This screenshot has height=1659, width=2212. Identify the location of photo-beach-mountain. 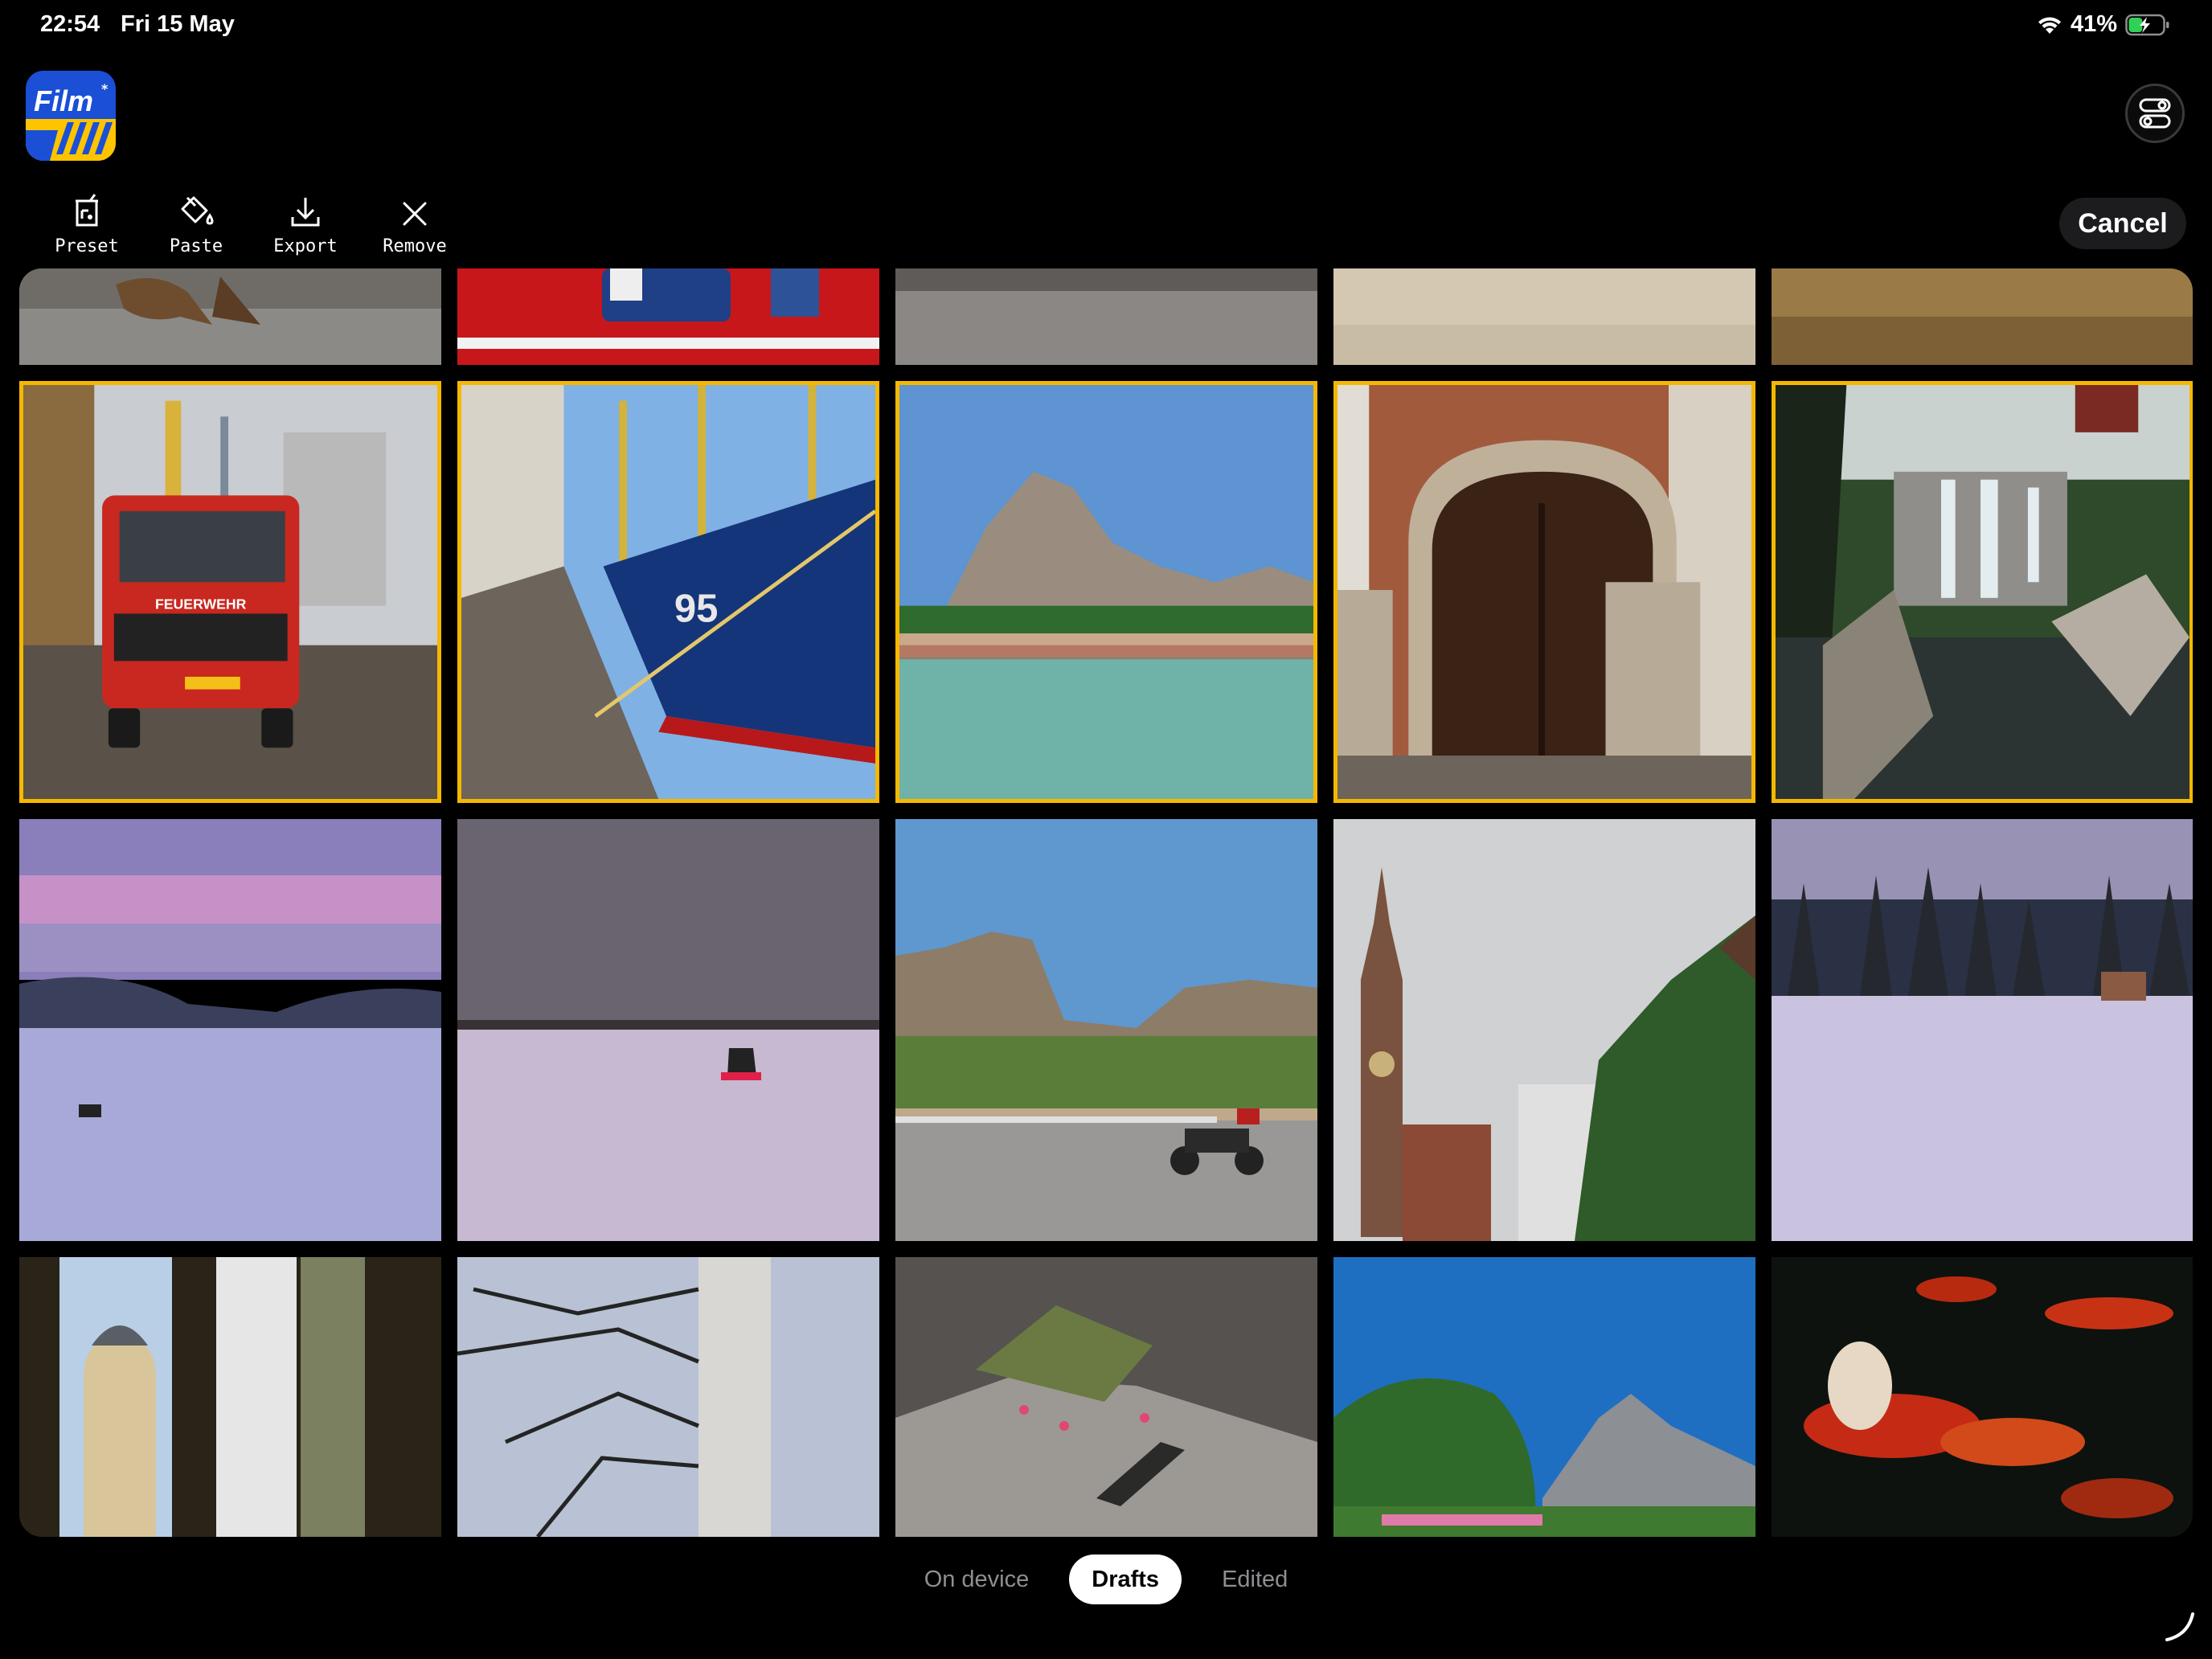
(1106, 592).